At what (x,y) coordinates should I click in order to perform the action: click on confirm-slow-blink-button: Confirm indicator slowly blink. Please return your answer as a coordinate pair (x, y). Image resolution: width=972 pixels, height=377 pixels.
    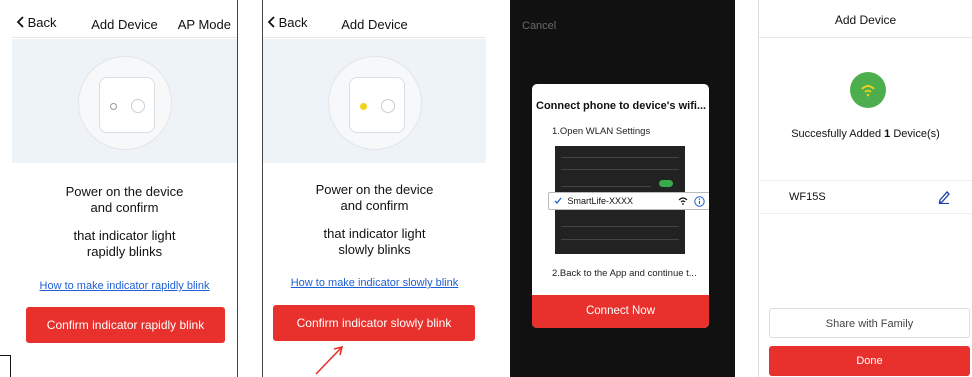
    Looking at the image, I should click on (374, 323).